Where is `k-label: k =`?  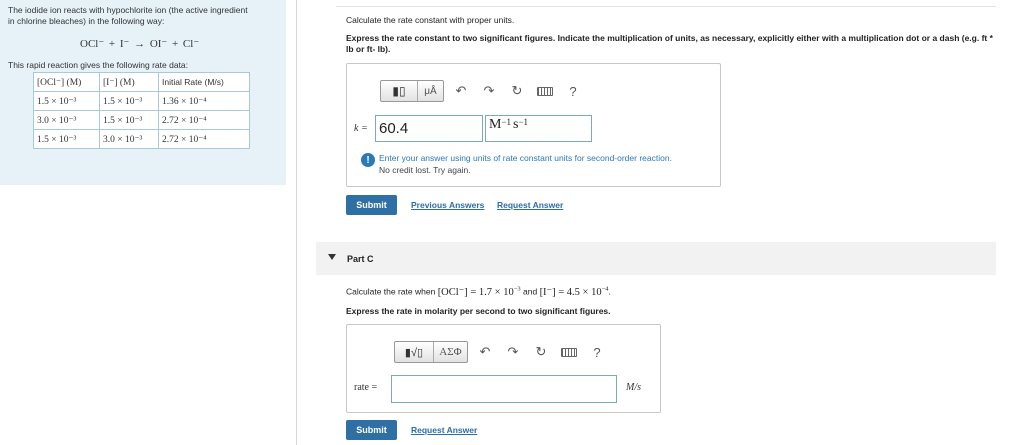
k-label: k = is located at coordinates (361, 128).